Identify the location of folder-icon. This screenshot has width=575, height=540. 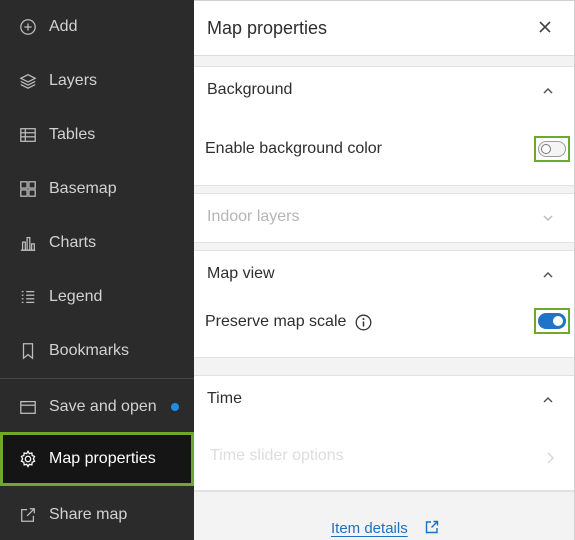
(28, 407).